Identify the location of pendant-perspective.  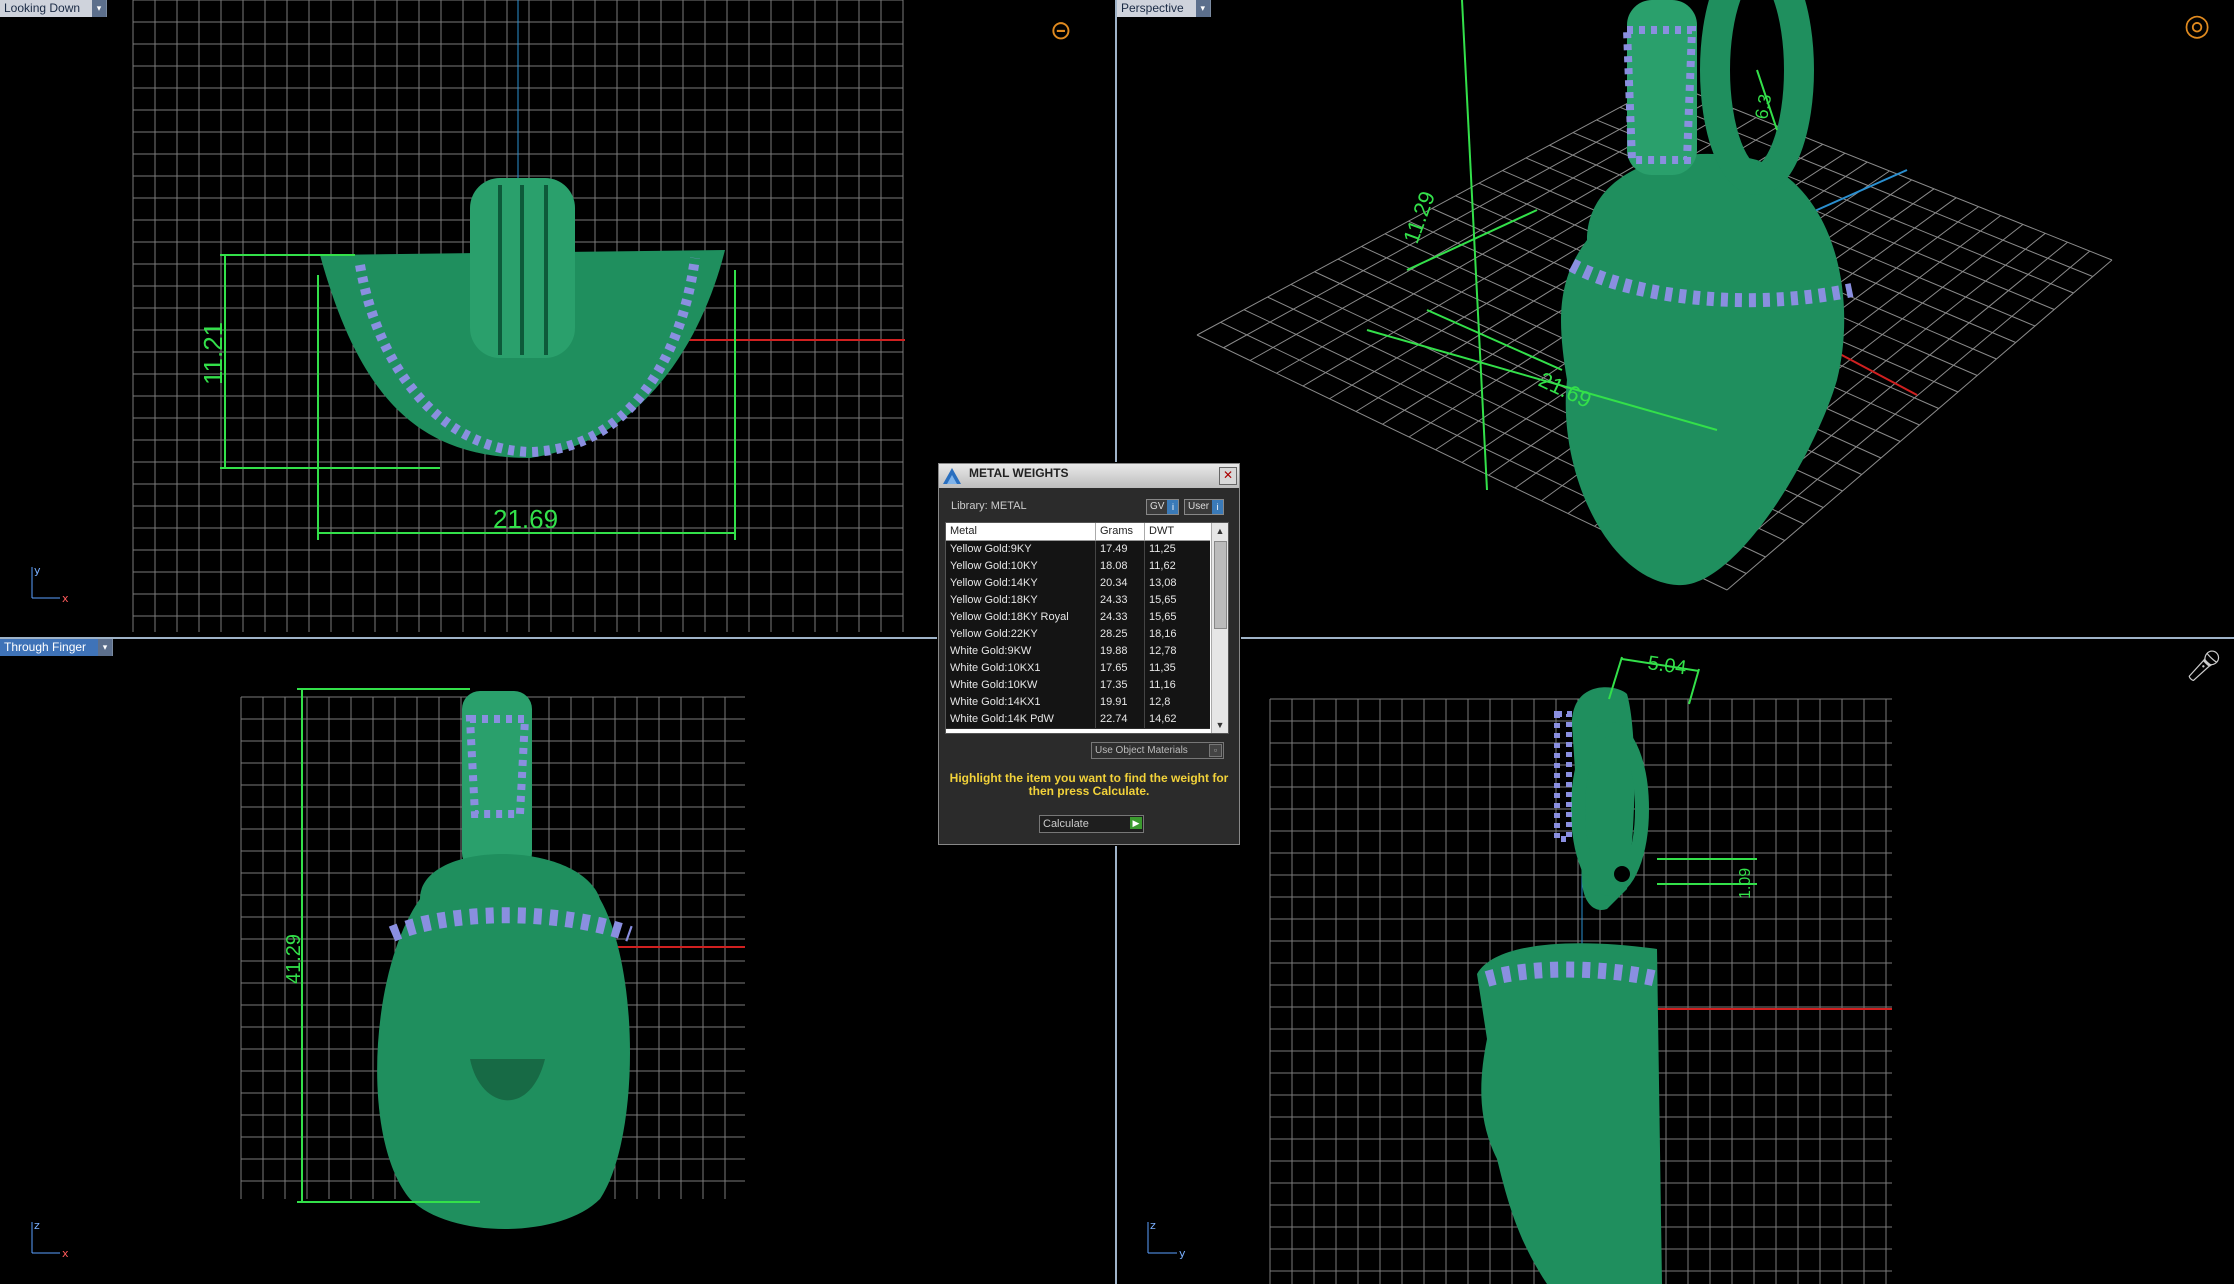
(1707, 293).